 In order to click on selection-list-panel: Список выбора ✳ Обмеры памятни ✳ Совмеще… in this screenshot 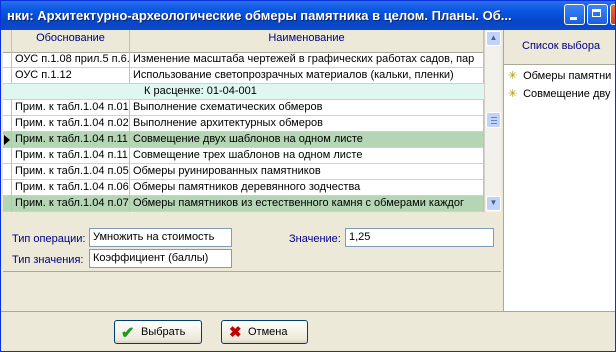, I will do `click(559, 170)`.